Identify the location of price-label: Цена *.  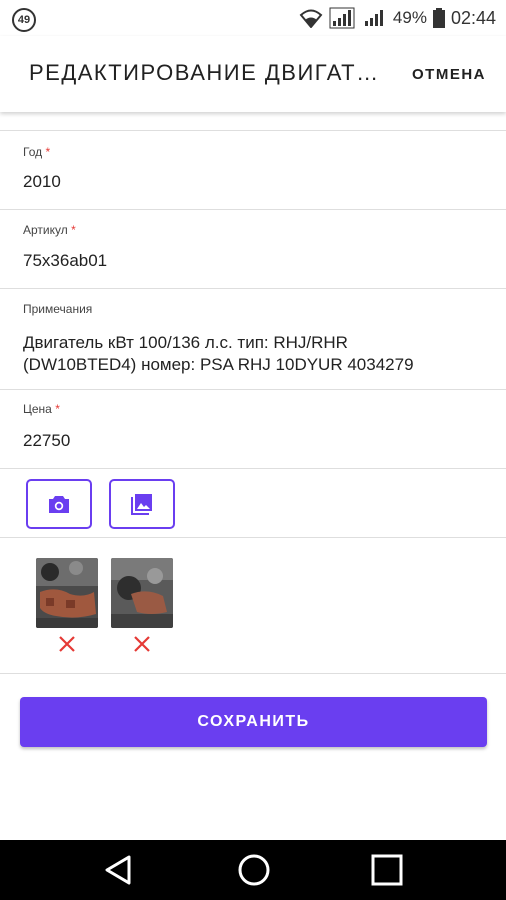
(41, 409).